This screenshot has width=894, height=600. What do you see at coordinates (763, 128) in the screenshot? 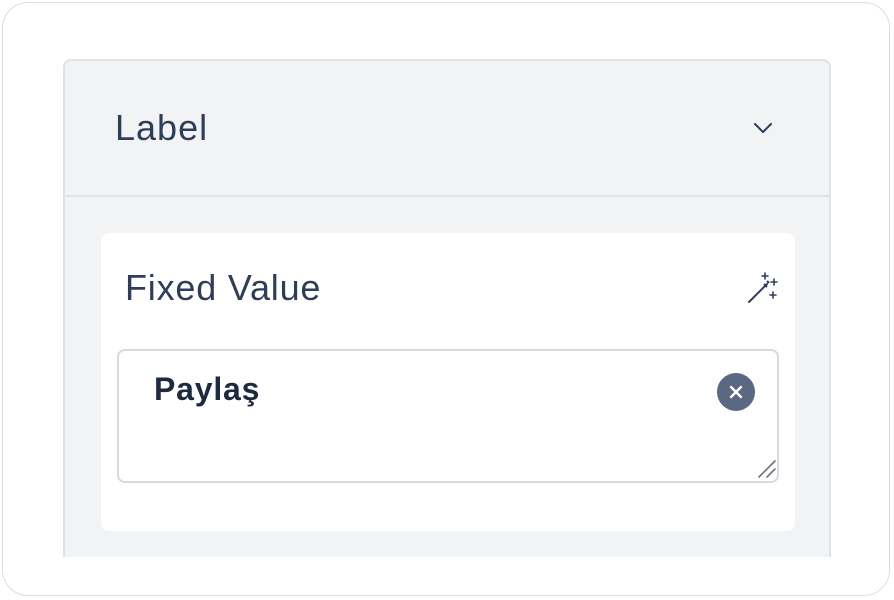
I see `chevron-down-icon` at bounding box center [763, 128].